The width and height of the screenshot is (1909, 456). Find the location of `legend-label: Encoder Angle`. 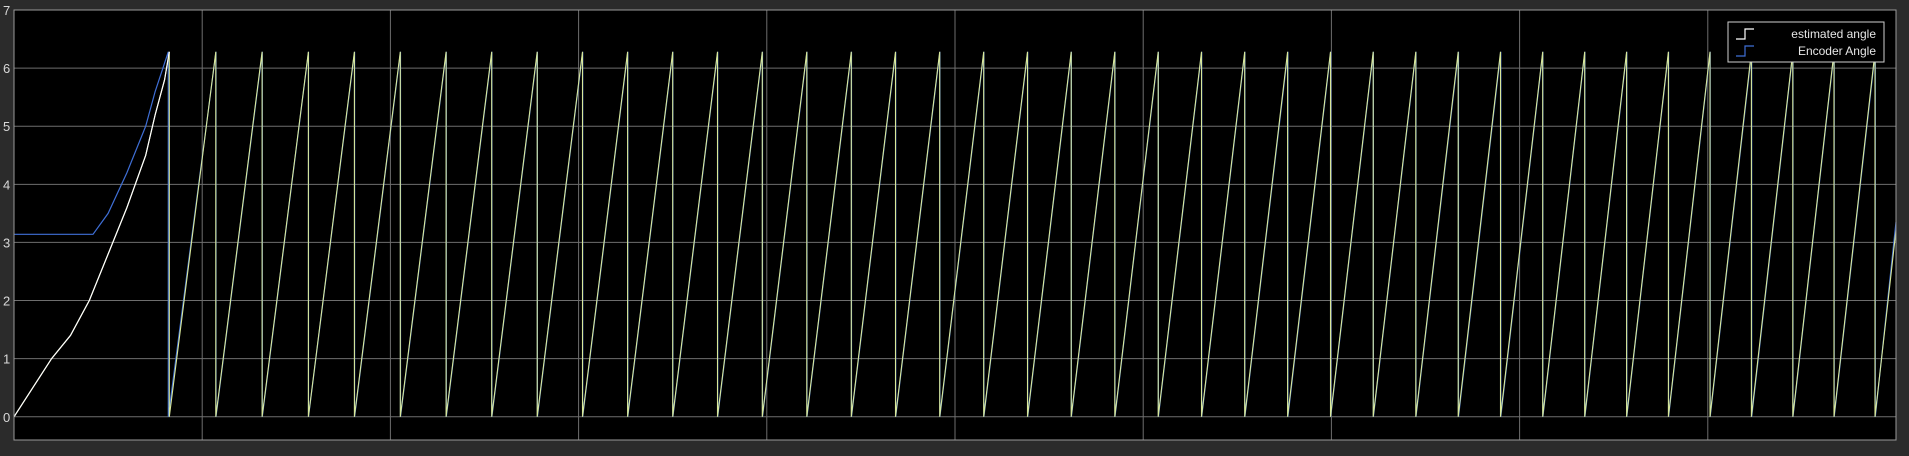

legend-label: Encoder Angle is located at coordinates (1837, 51).